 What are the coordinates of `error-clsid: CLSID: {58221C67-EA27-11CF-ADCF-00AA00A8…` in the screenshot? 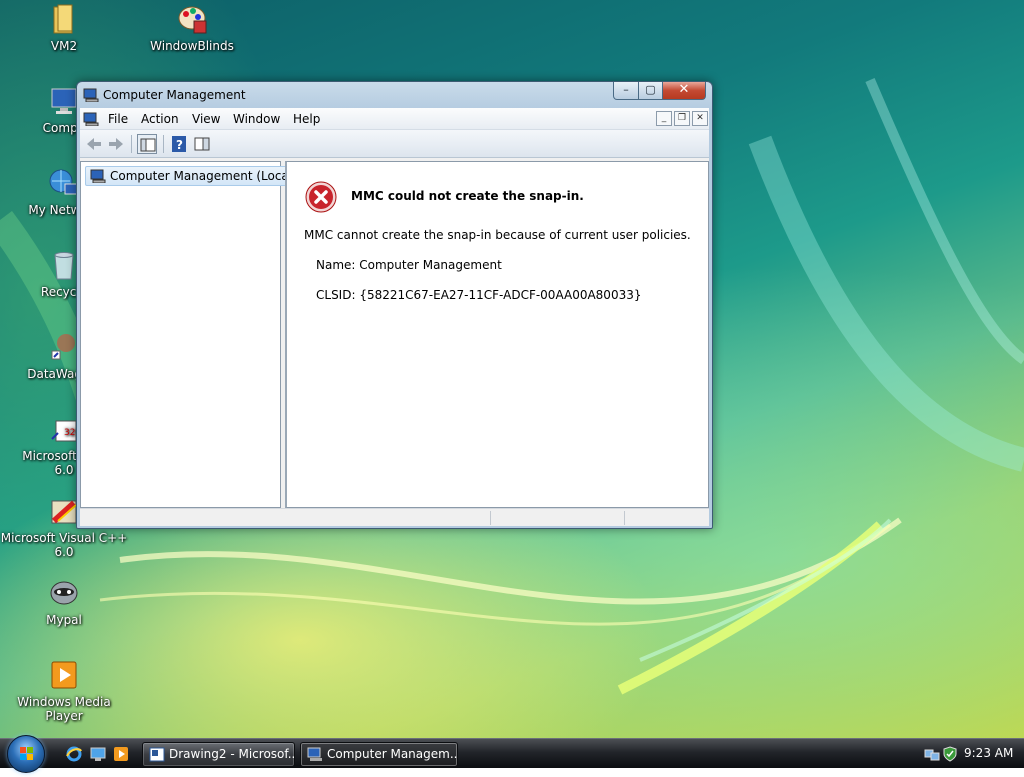 It's located at (479, 295).